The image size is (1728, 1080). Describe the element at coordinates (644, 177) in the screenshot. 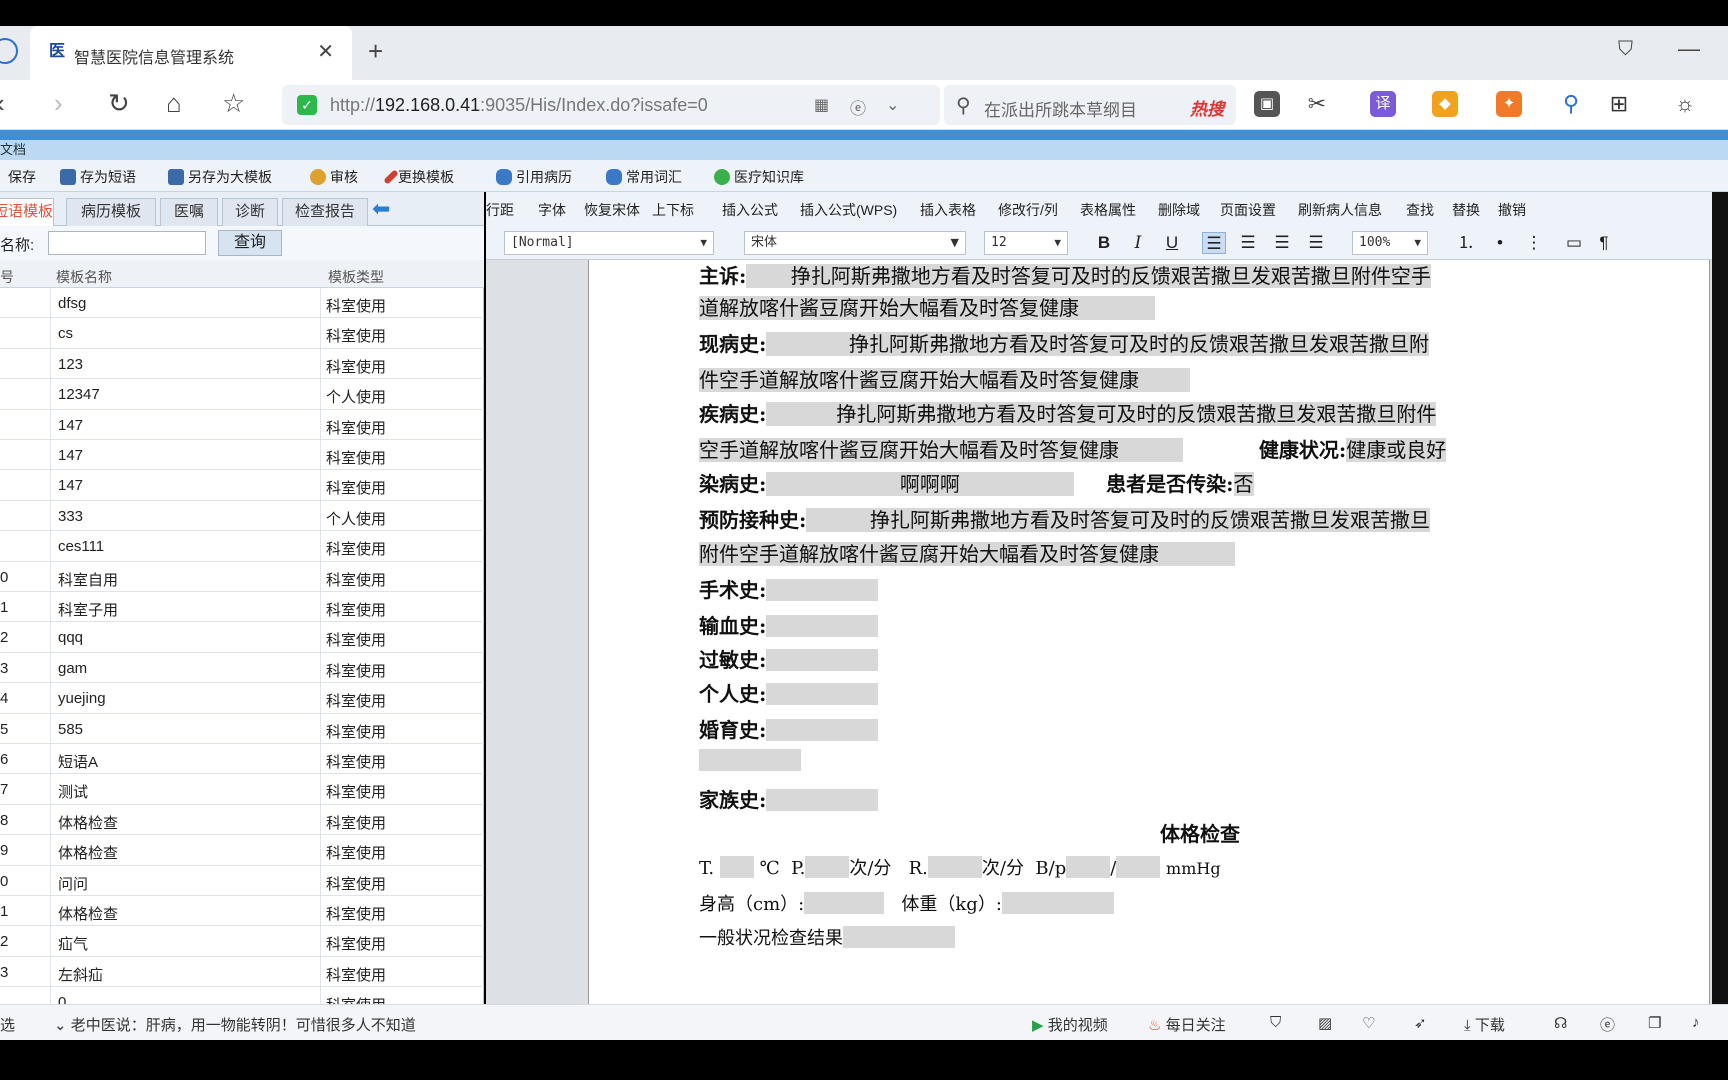

I see `common-words-button: 常用词汇` at that location.